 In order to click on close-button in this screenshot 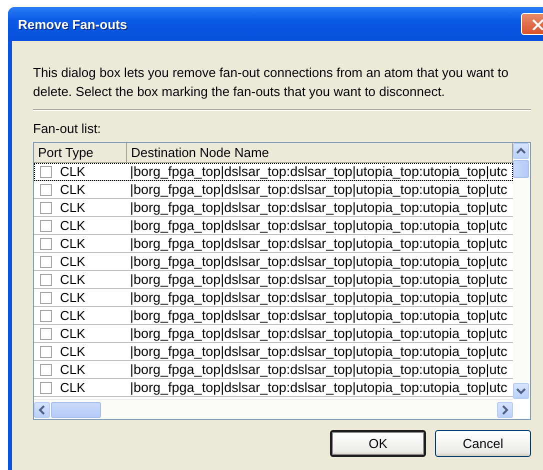, I will do `click(532, 24)`.